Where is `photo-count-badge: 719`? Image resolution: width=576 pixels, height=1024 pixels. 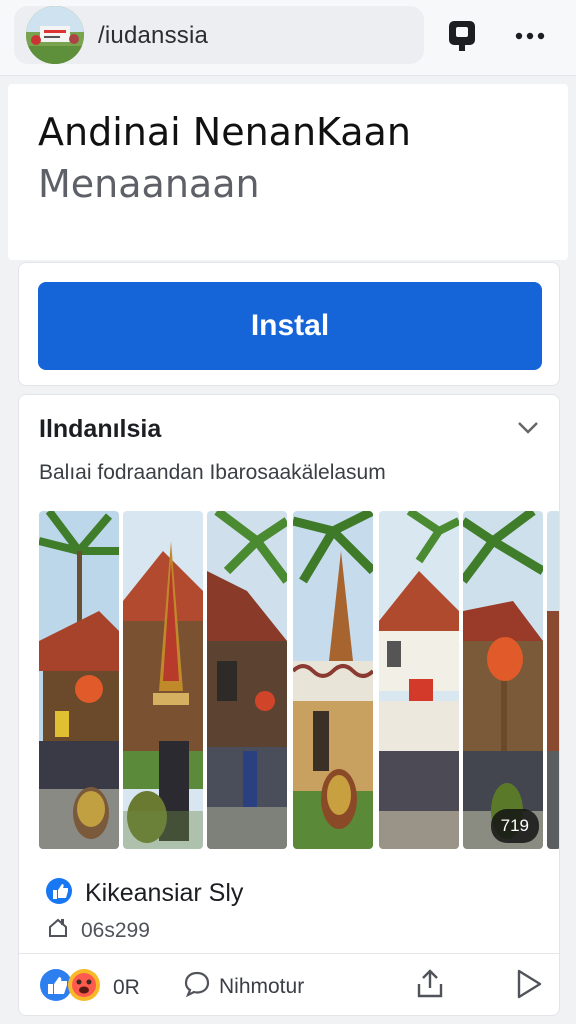
photo-count-badge: 719 is located at coordinates (514, 826).